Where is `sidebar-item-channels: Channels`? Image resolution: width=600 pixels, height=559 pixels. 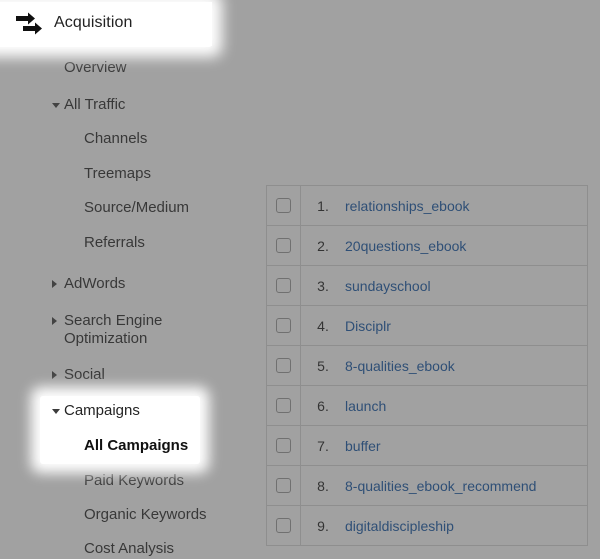
sidebar-item-channels: Channels is located at coordinates (115, 139).